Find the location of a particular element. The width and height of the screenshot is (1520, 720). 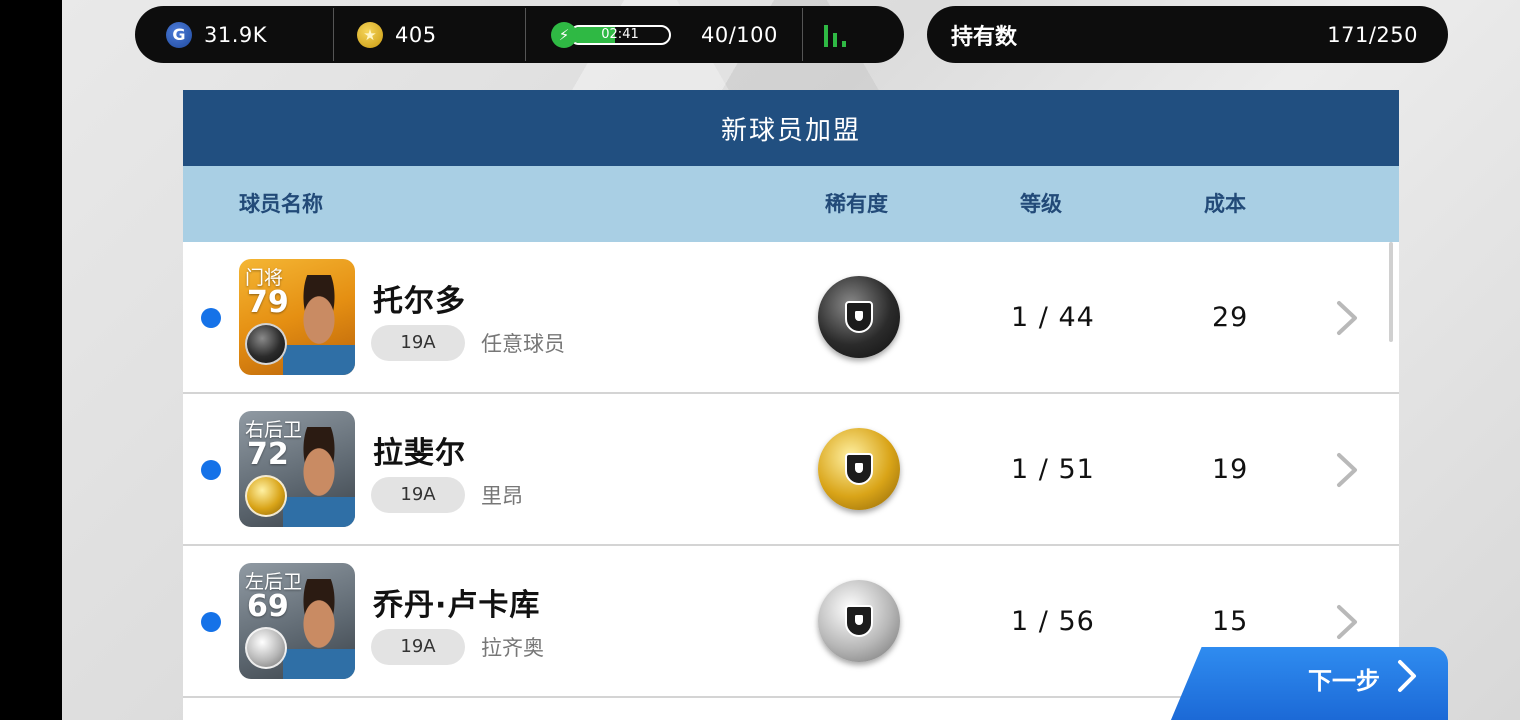

holdings-bar: 持有数 171/250 is located at coordinates (1187, 34).